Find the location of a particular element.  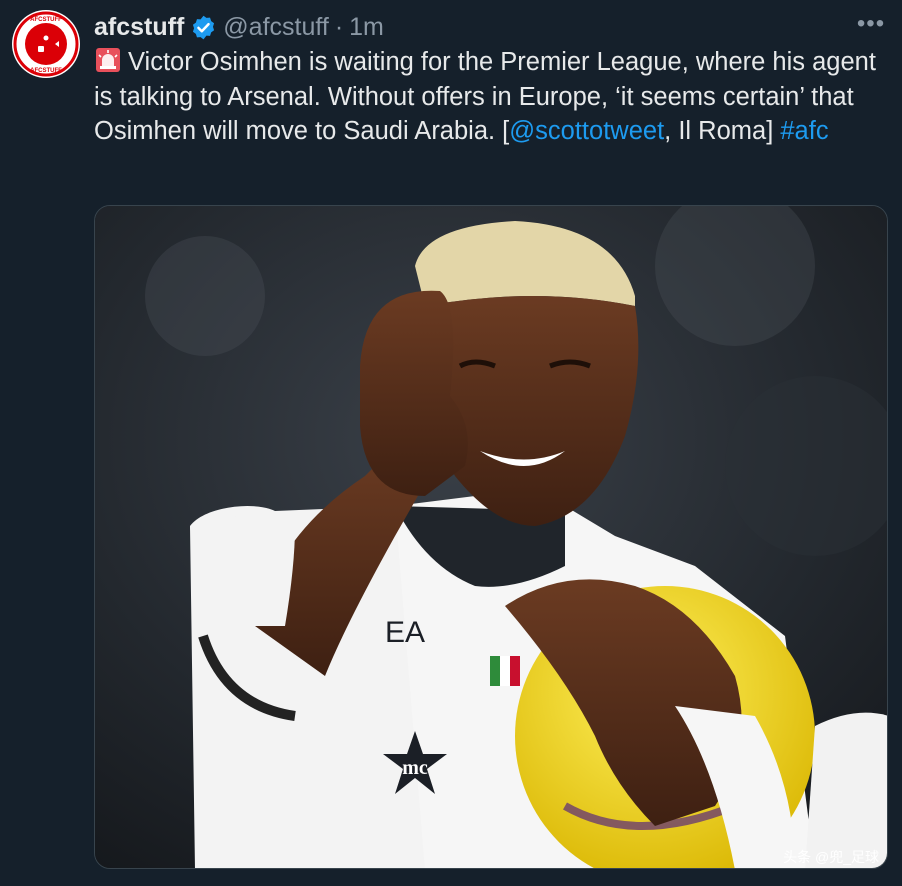

shirt-badge-text: mc is located at coordinates (415, 768).